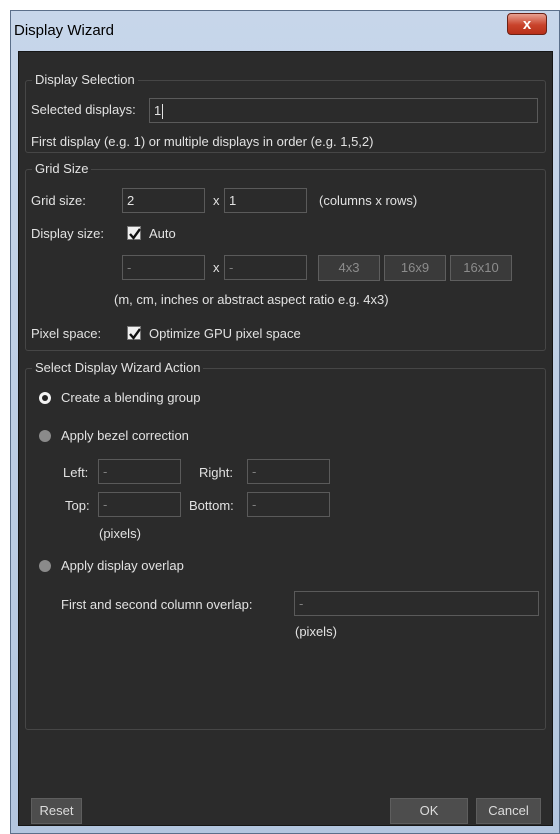 The height and width of the screenshot is (834, 560). I want to click on grid-columns-input: 2, so click(163, 200).